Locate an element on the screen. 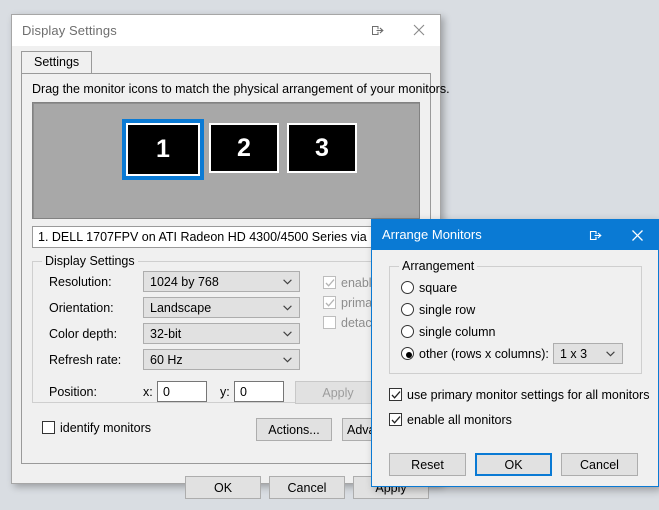  tabstrip: Settings is located at coordinates (226, 62).